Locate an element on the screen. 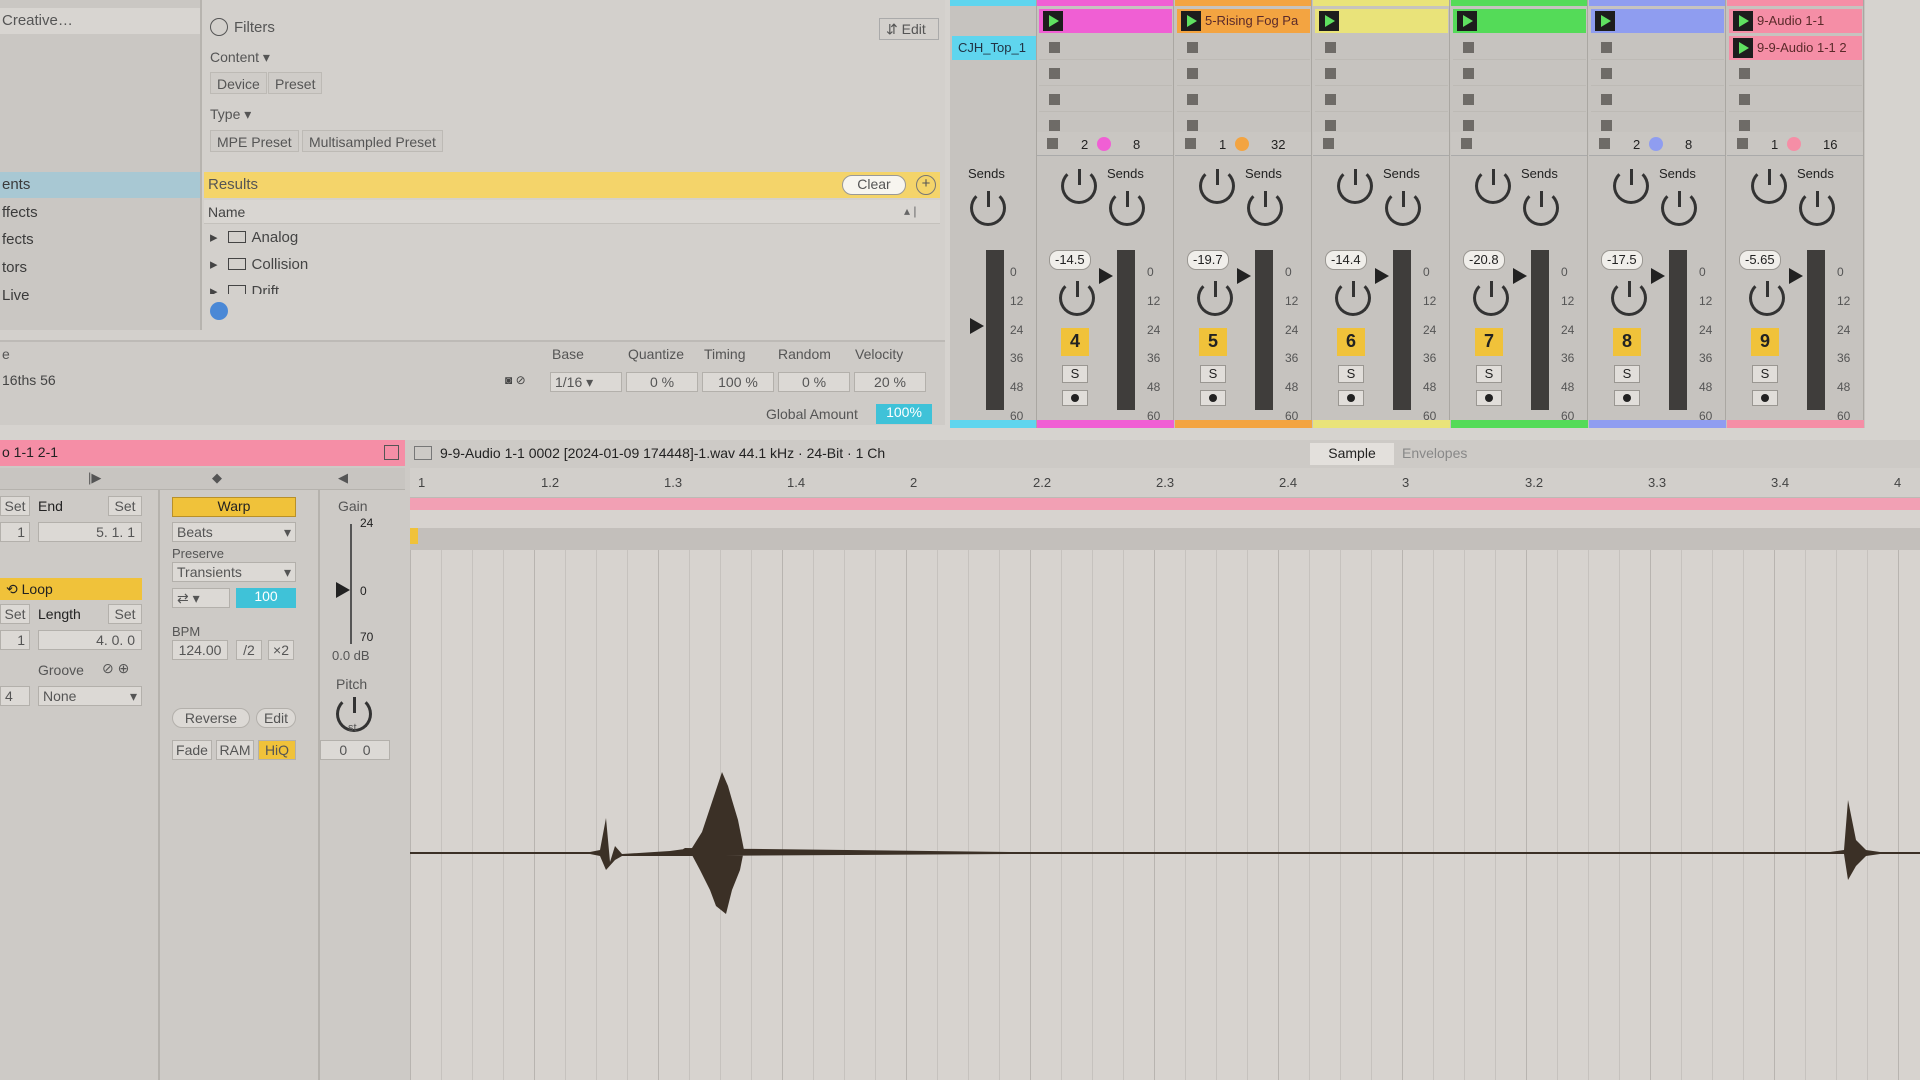  half-tempo-button: /2 is located at coordinates (249, 650).